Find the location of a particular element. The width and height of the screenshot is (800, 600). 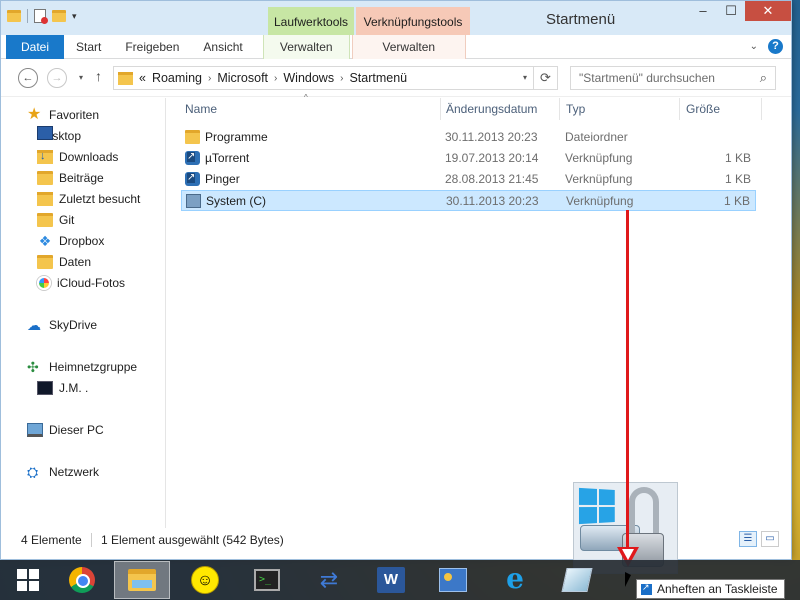

tab-datei: Datei is located at coordinates (35, 47).